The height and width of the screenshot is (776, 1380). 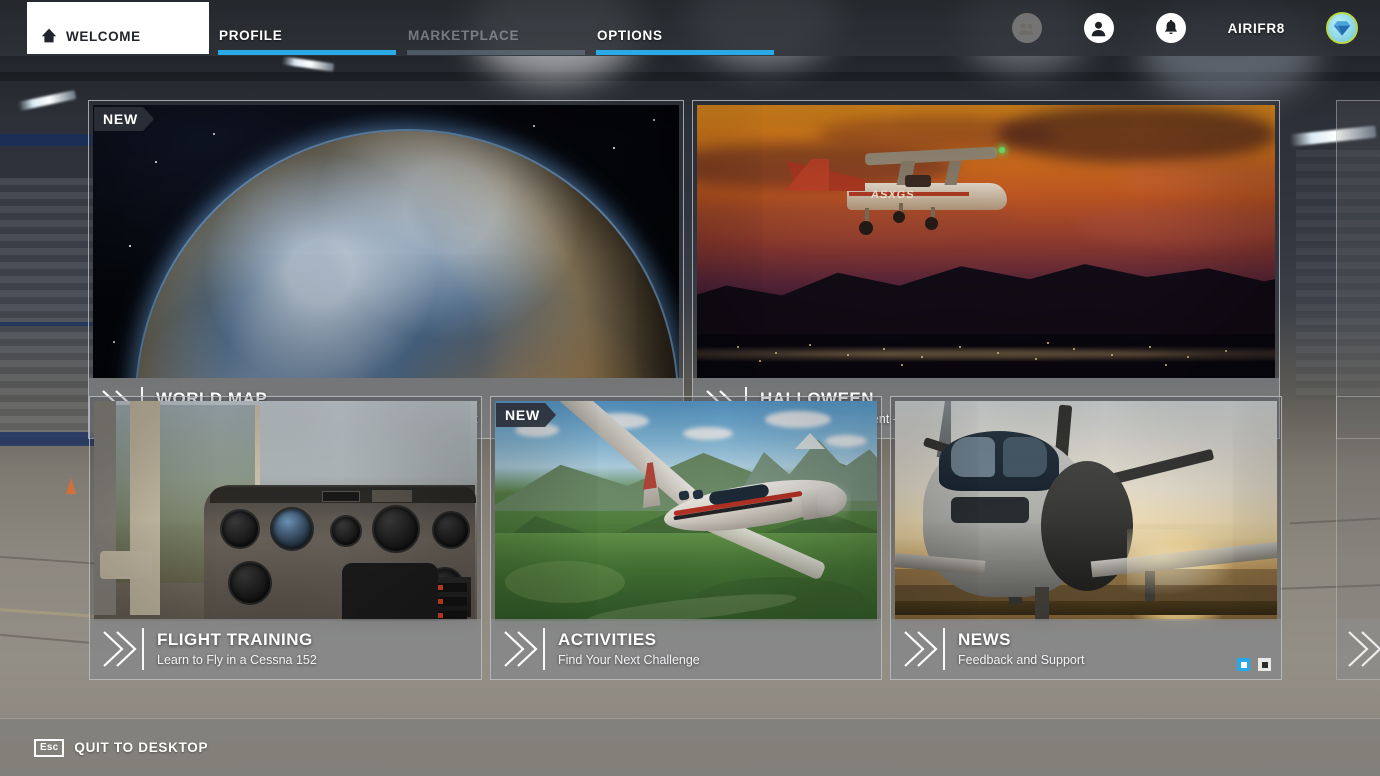 What do you see at coordinates (1254, 664) in the screenshot?
I see `news-pagination` at bounding box center [1254, 664].